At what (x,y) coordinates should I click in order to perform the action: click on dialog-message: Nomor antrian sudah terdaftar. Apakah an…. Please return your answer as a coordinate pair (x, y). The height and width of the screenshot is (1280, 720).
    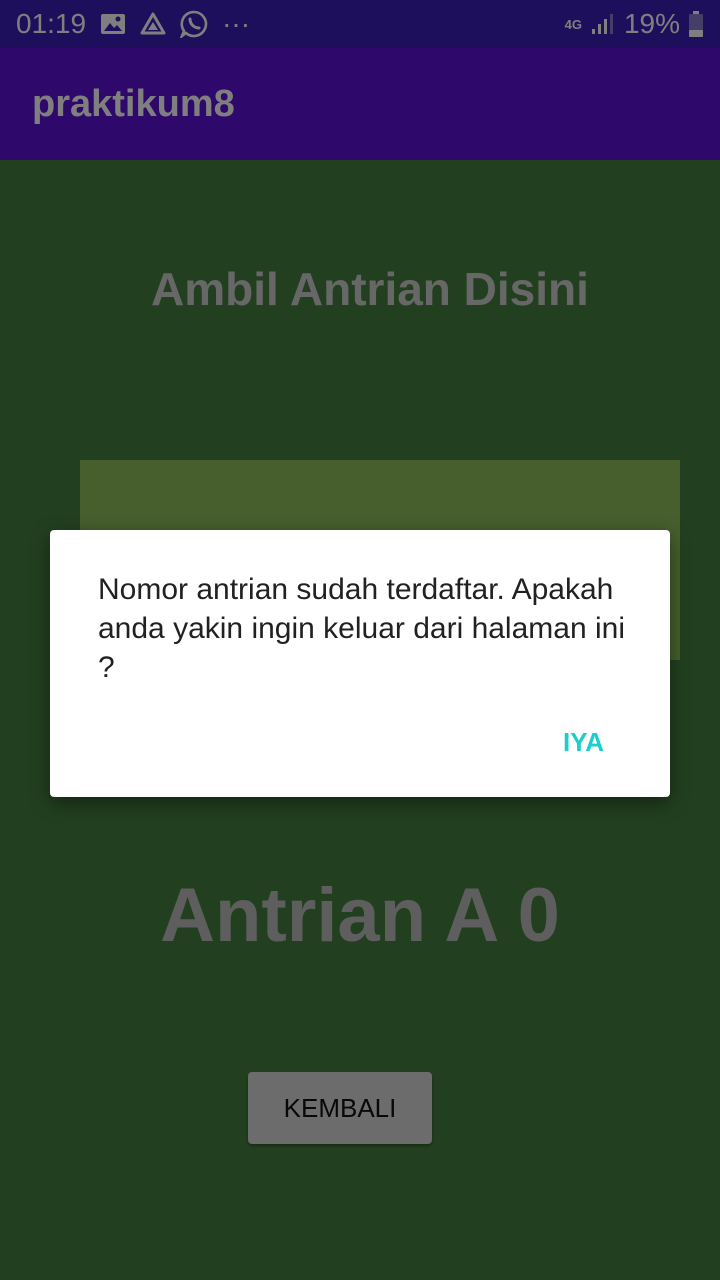
    Looking at the image, I should click on (361, 628).